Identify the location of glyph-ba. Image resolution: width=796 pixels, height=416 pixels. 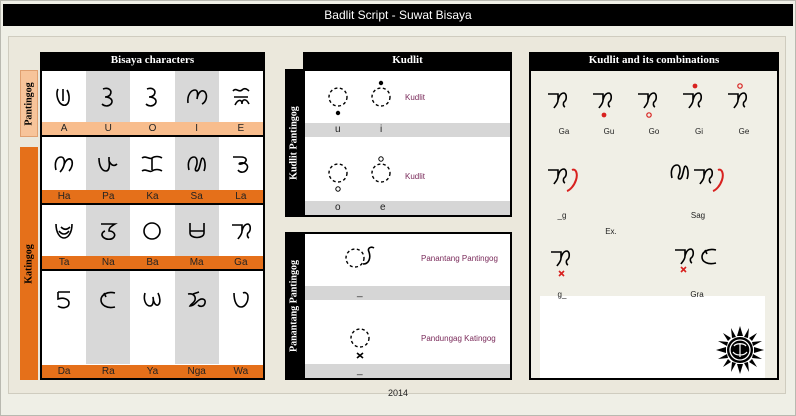
(152, 230).